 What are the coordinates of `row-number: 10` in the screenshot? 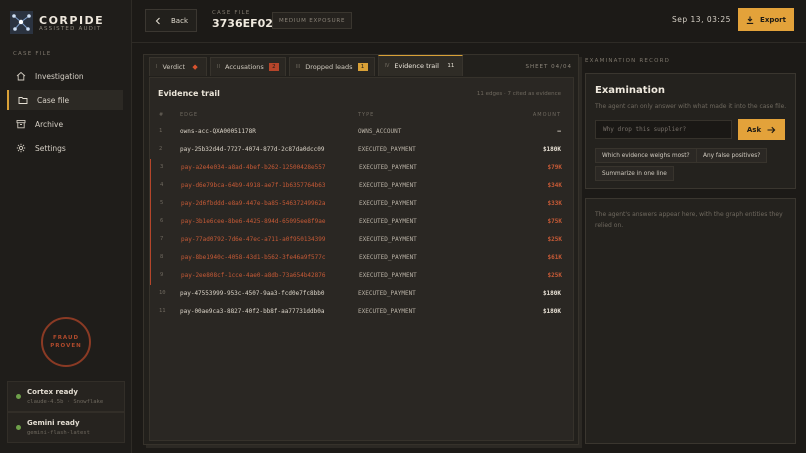 It's located at (162, 293).